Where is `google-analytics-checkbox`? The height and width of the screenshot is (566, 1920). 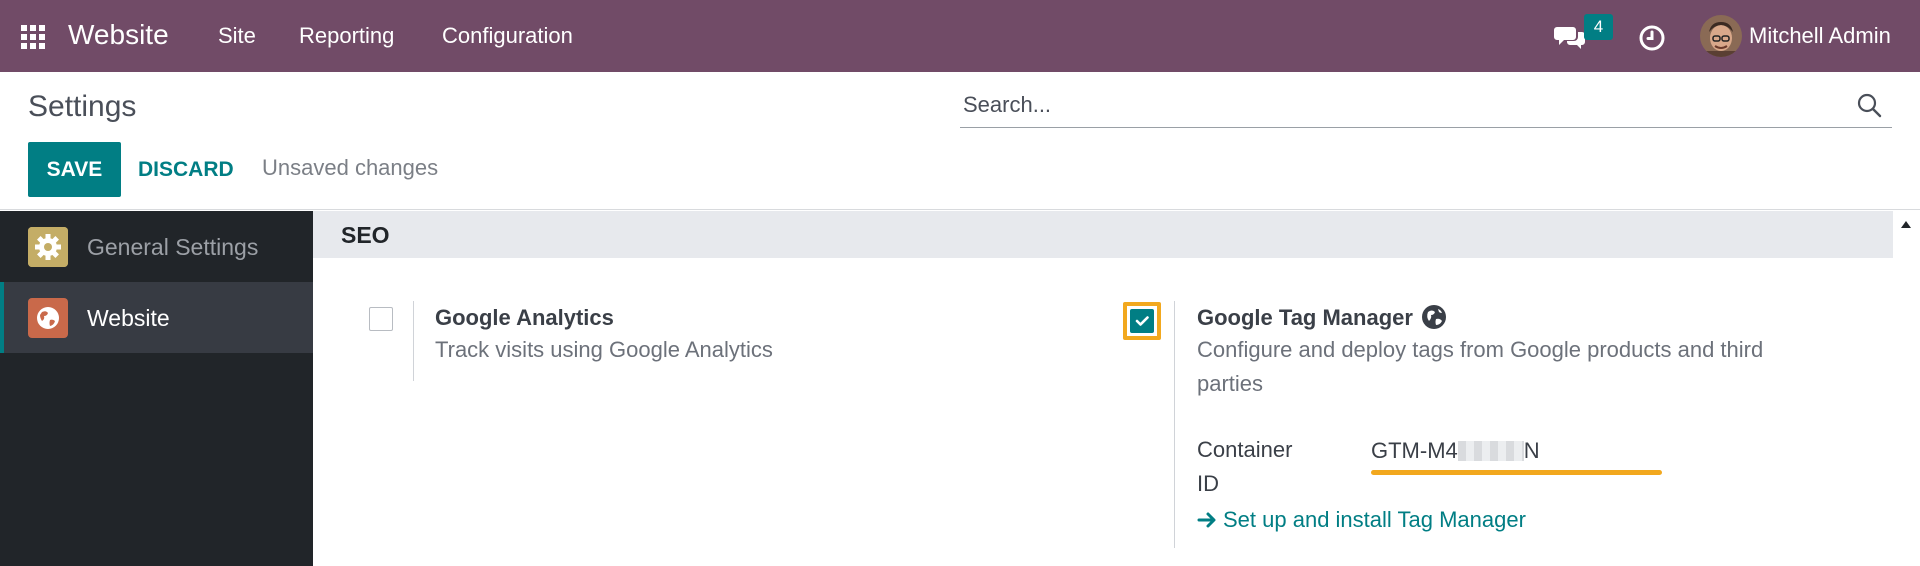
google-analytics-checkbox is located at coordinates (381, 319).